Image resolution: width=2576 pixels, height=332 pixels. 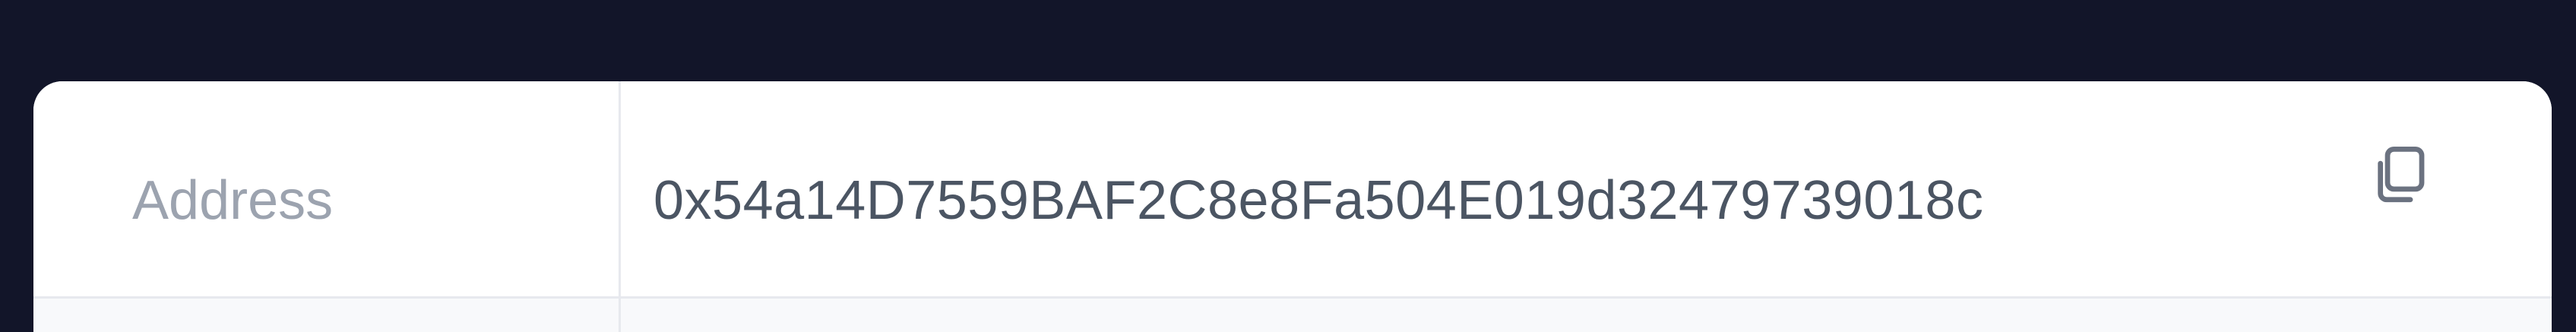 I want to click on copy-icon, so click(x=2399, y=178).